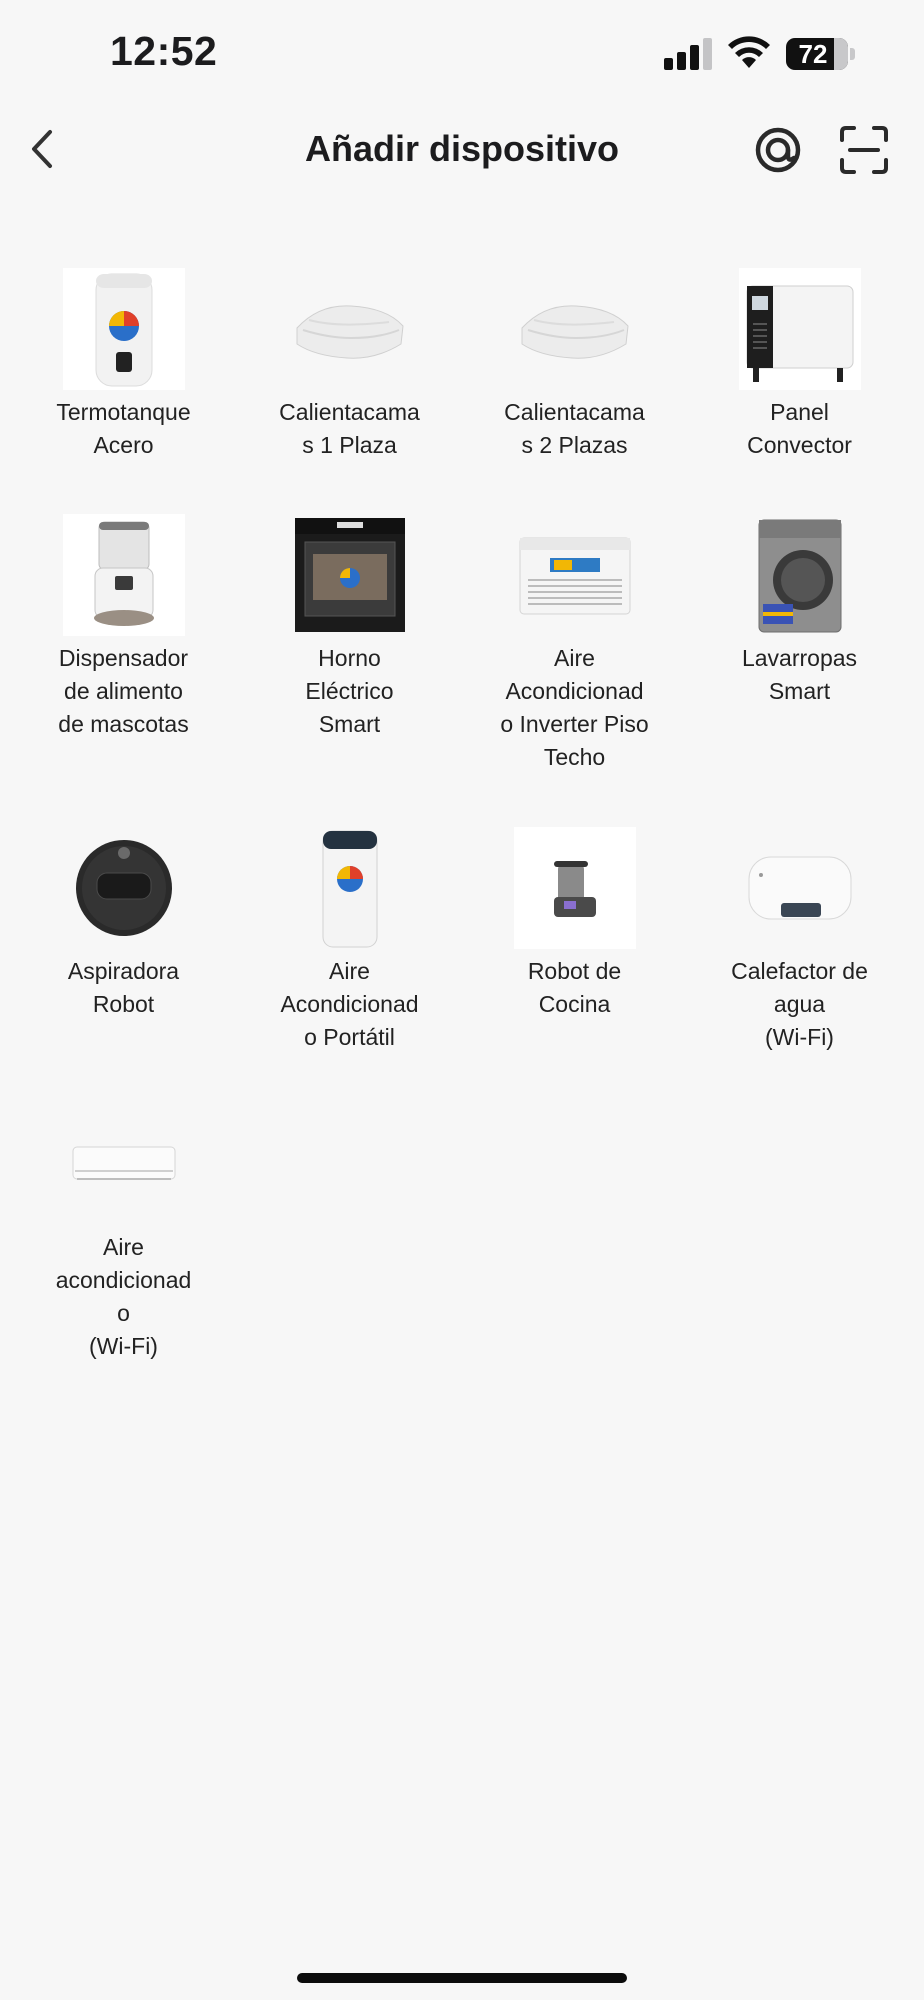  Describe the element at coordinates (574, 644) in the screenshot. I see `device-aire-inverter-piso-techo: Aire Acondicionad o Inverter Piso Techo` at that location.